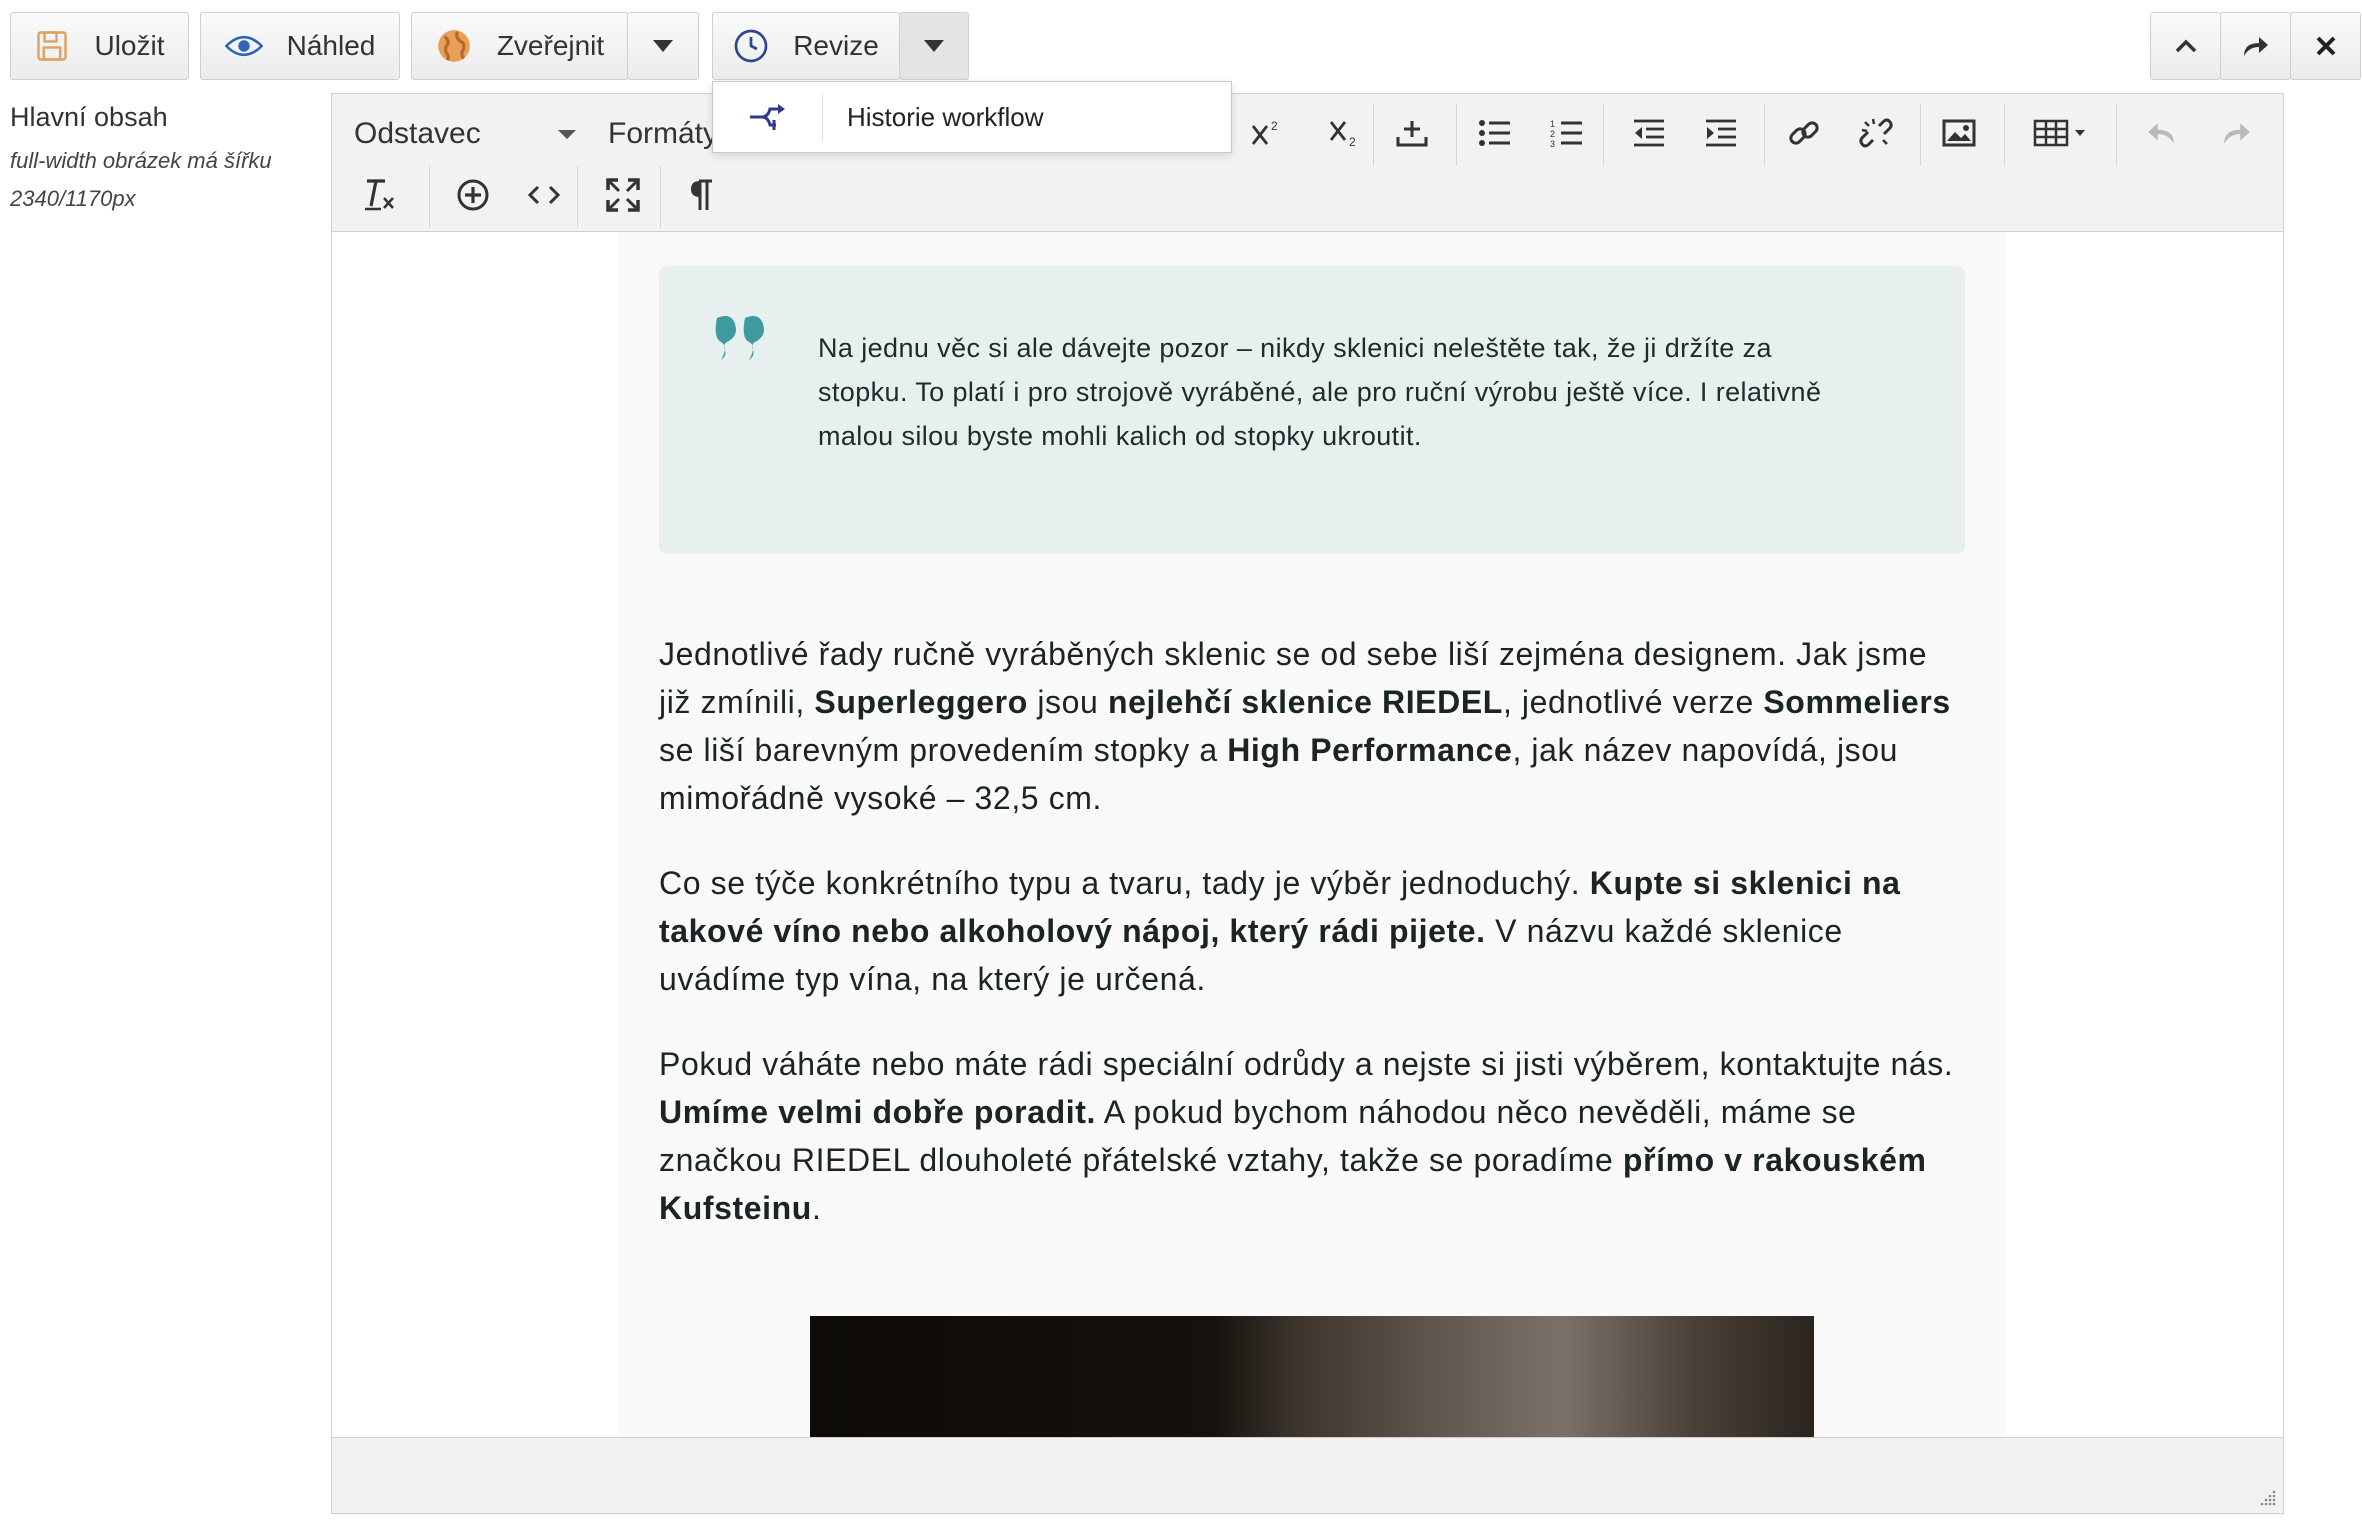 The width and height of the screenshot is (2362, 1522). Describe the element at coordinates (751, 46) in the screenshot. I see `clock-icon` at that location.